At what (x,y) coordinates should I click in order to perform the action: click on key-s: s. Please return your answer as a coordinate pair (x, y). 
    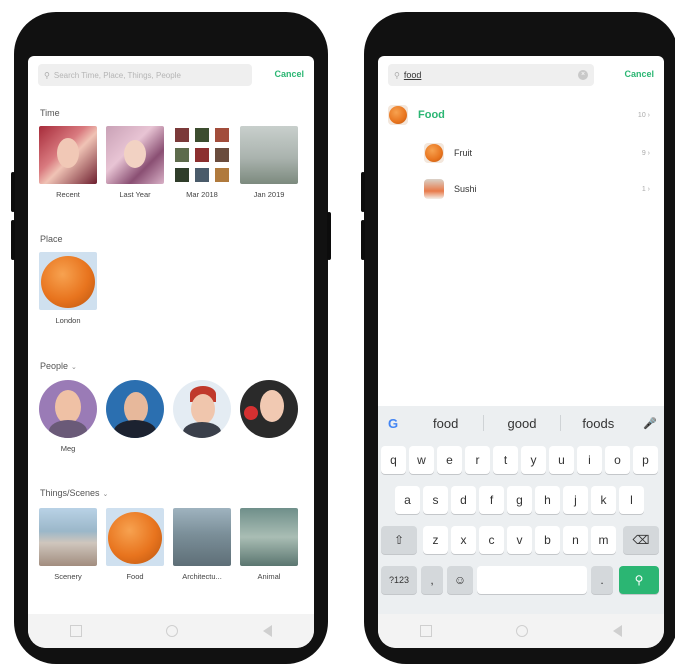
    Looking at the image, I should click on (435, 500).